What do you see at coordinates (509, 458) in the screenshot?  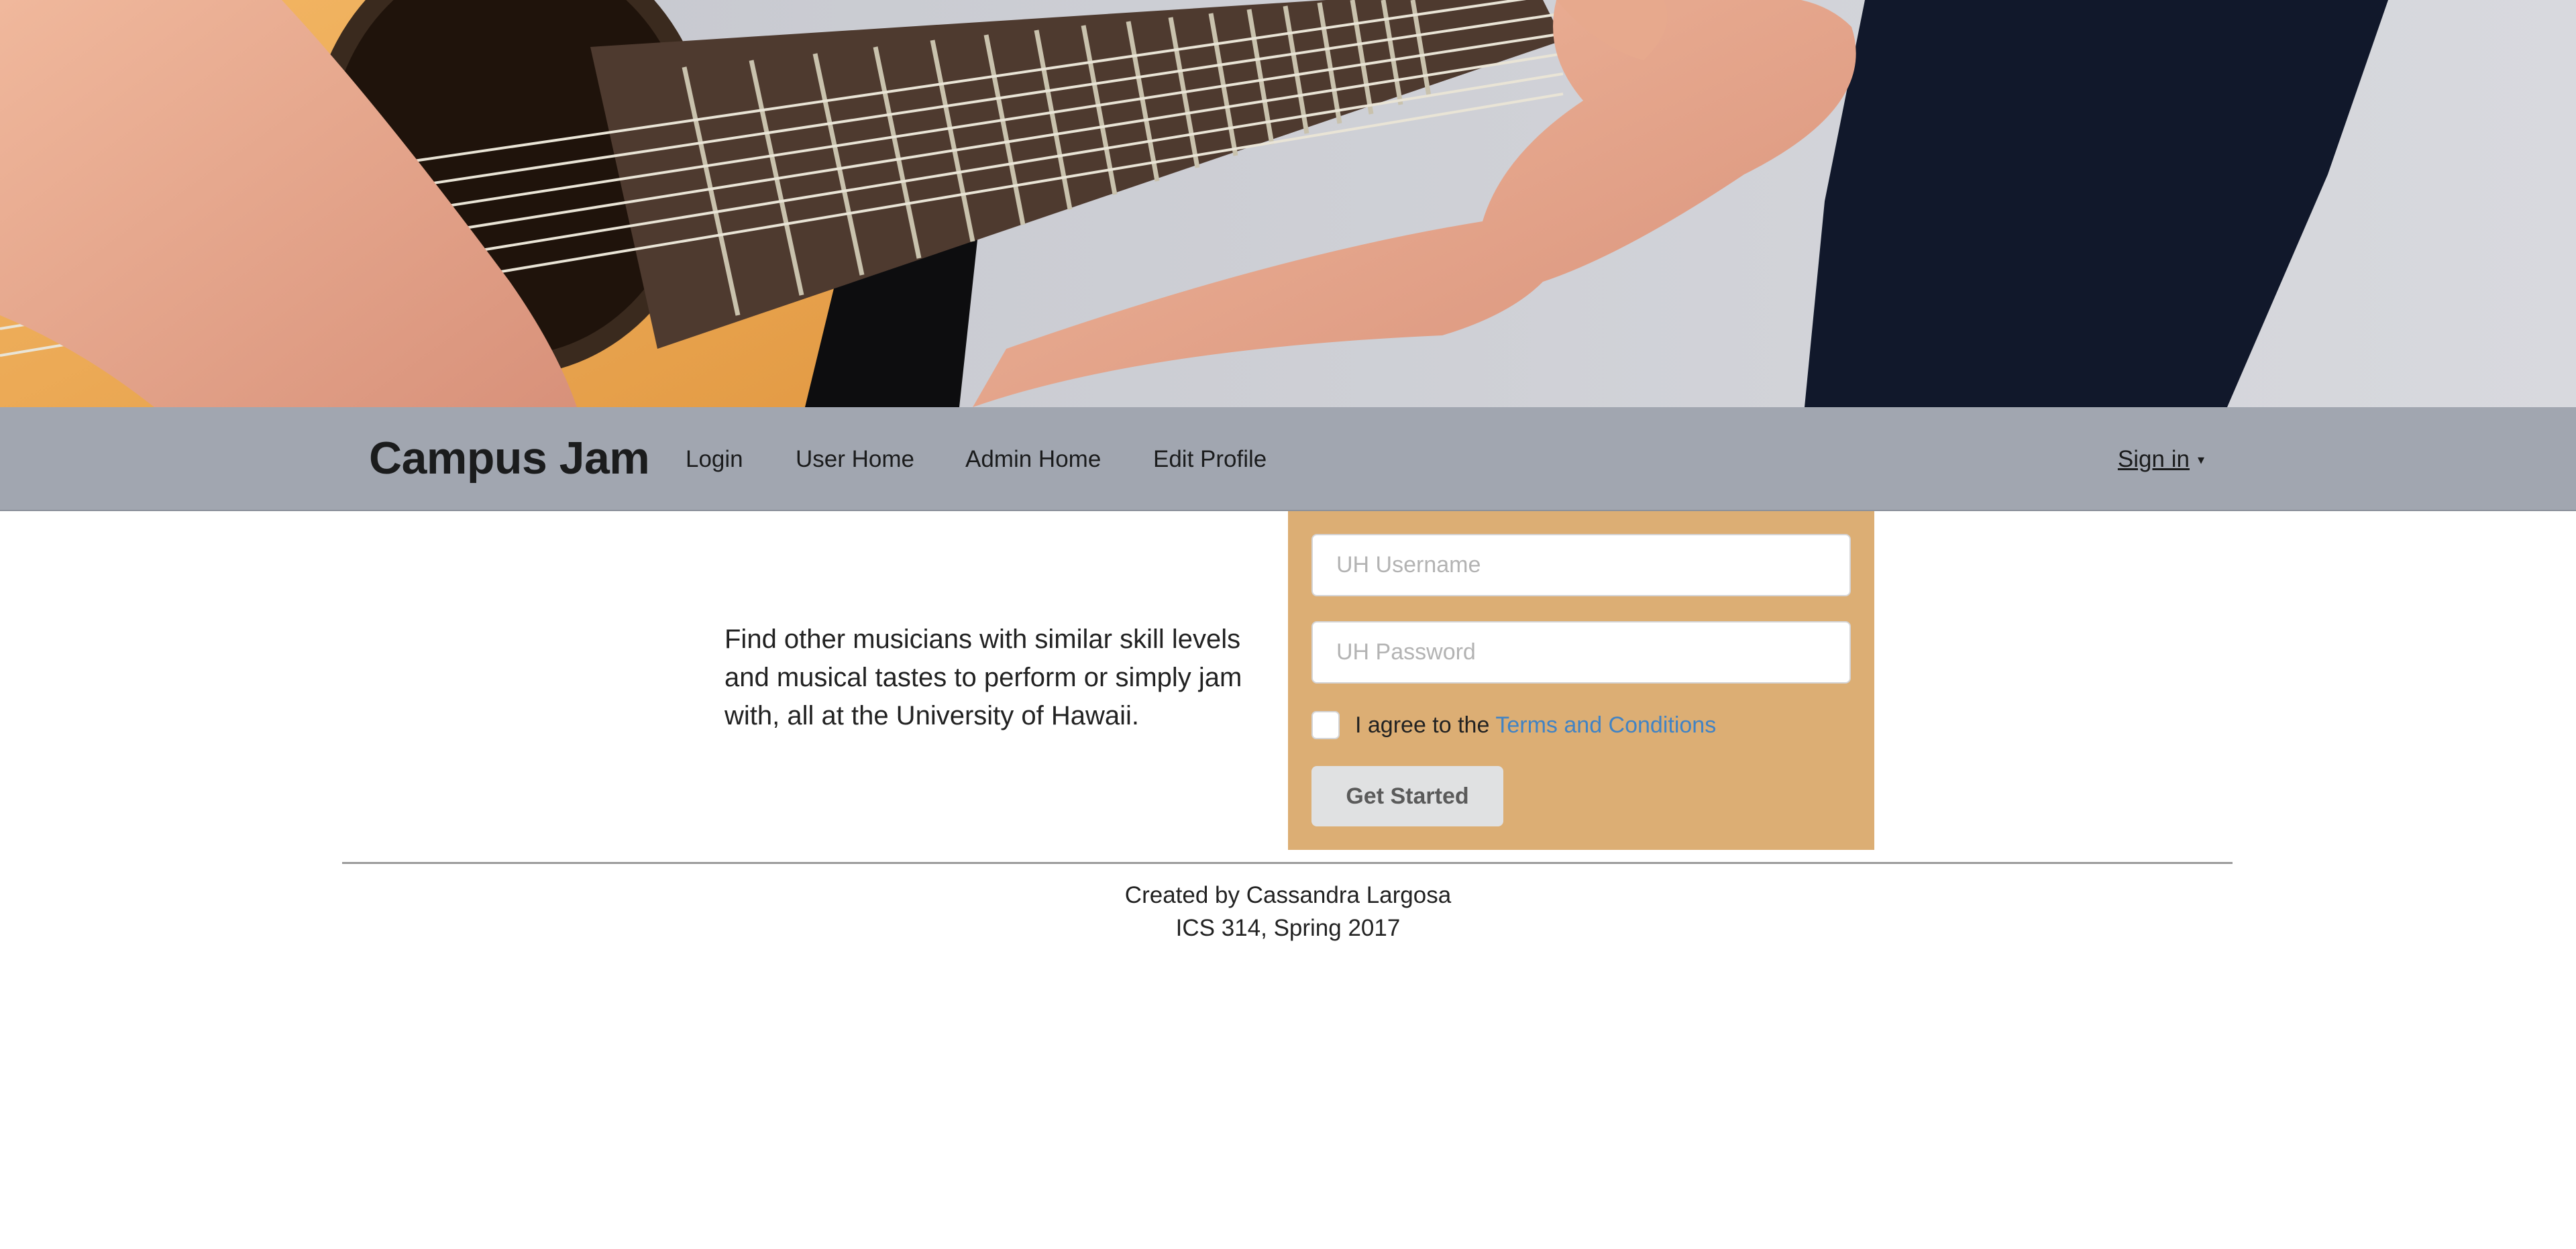 I see `brand-logo: Campus Jam` at bounding box center [509, 458].